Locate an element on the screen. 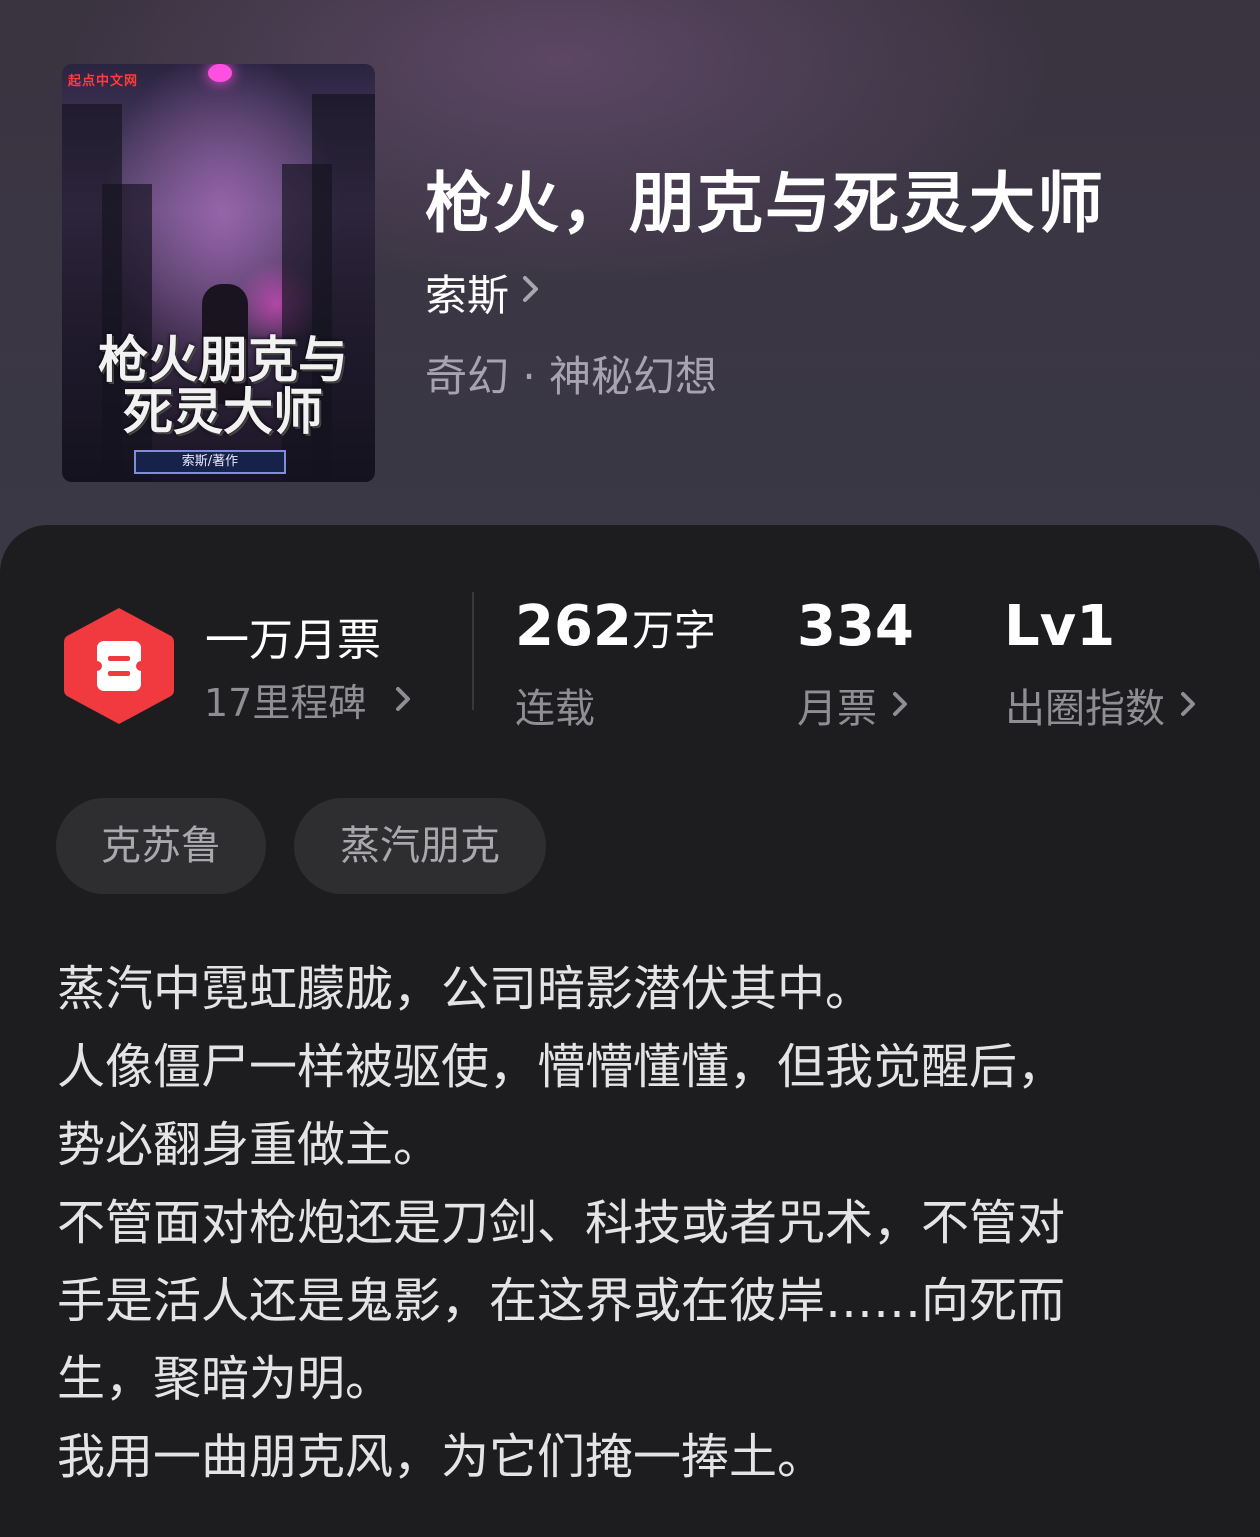 This screenshot has width=1260, height=1537. milestone-link: 17里程碑 is located at coordinates (308, 699).